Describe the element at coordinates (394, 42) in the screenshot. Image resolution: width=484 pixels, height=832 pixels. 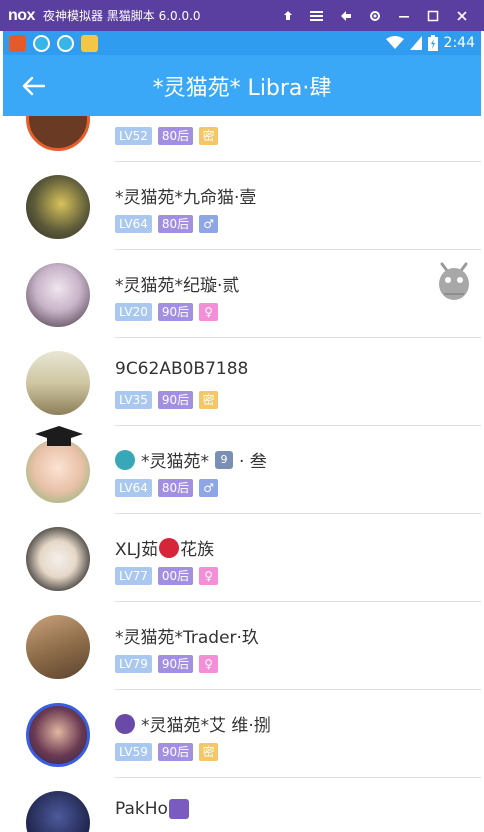
I see `wifi-icon` at that location.